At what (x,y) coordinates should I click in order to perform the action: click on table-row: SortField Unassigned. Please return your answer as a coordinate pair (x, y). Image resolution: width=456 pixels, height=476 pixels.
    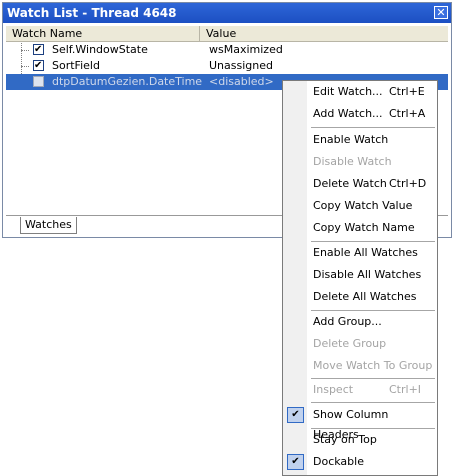
    Looking at the image, I should click on (227, 66).